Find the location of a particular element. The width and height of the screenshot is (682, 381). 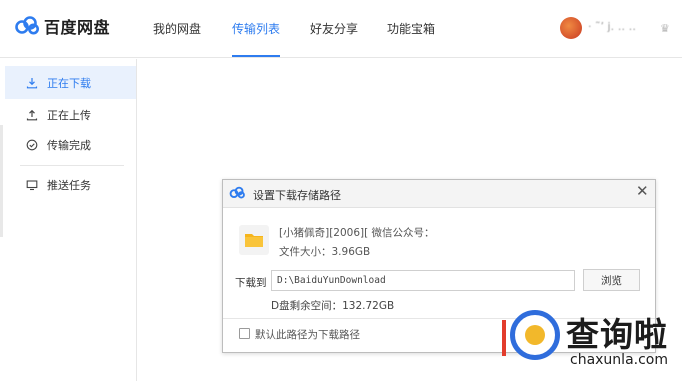

download-to-label: 下载到 is located at coordinates (251, 283).